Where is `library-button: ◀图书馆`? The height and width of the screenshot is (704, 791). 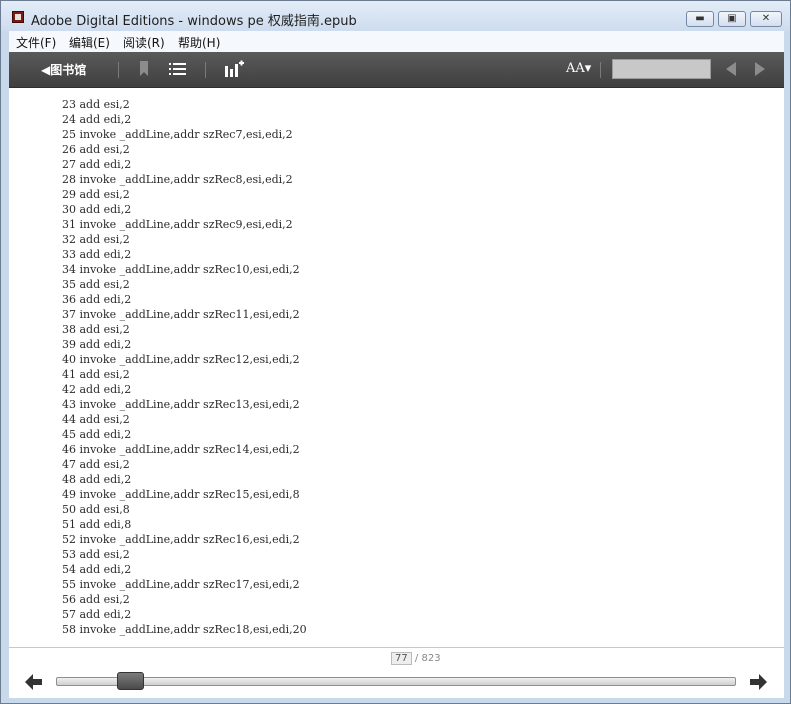
library-button: ◀图书馆 is located at coordinates (63, 69).